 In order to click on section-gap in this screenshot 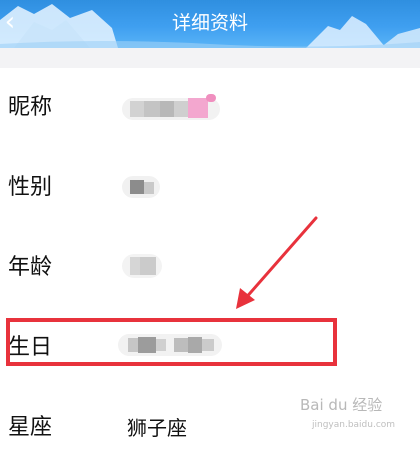, I will do `click(210, 58)`.